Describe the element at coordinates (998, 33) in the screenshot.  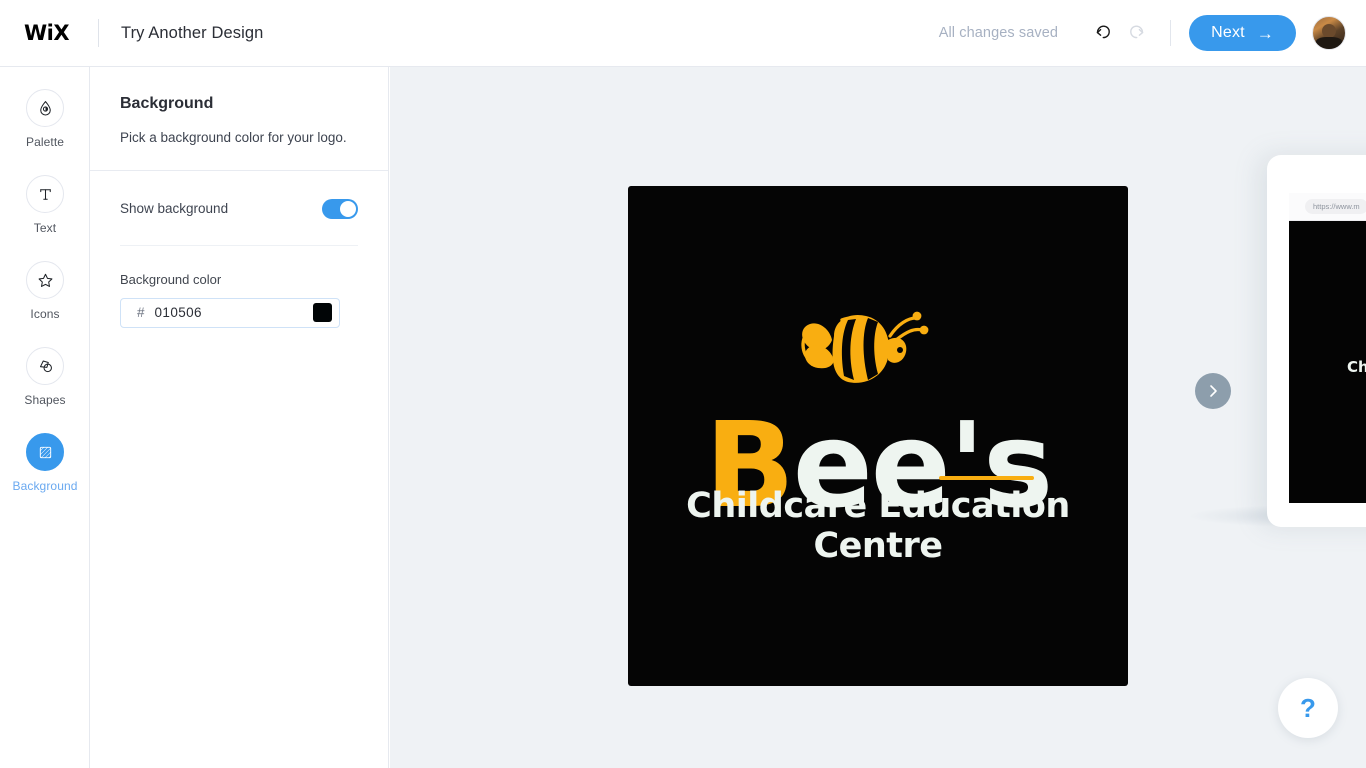
I see `save-status: All changes saved` at that location.